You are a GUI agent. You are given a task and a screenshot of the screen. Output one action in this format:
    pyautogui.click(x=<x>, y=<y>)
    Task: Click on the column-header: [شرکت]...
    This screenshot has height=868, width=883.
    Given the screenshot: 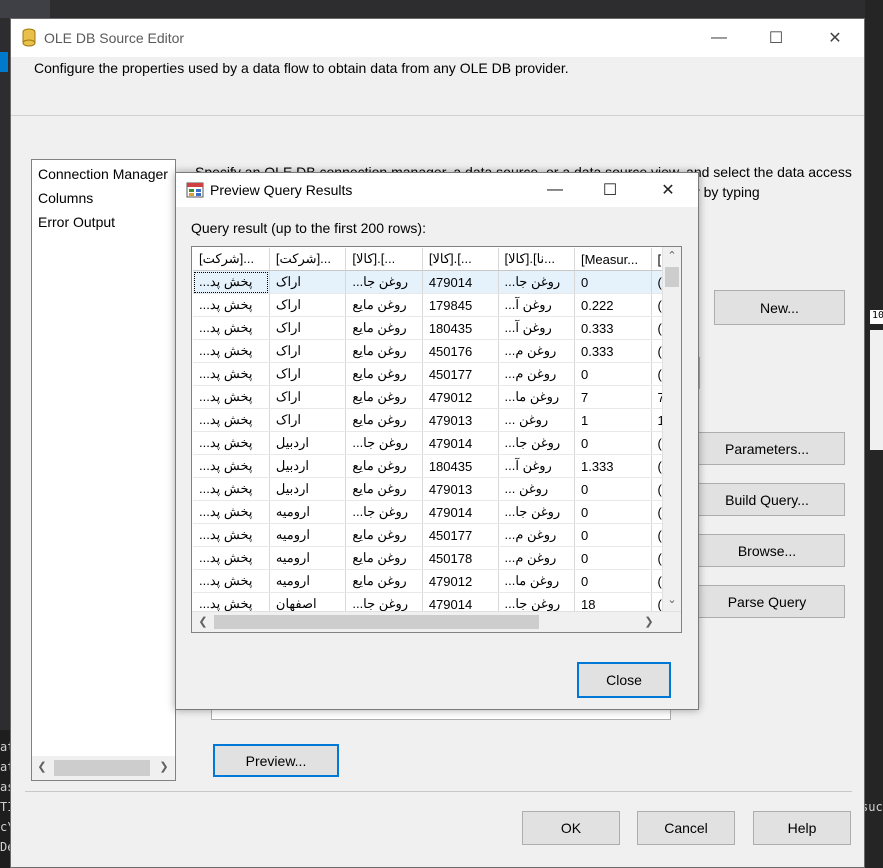 What is the action you would take?
    pyautogui.click(x=308, y=259)
    